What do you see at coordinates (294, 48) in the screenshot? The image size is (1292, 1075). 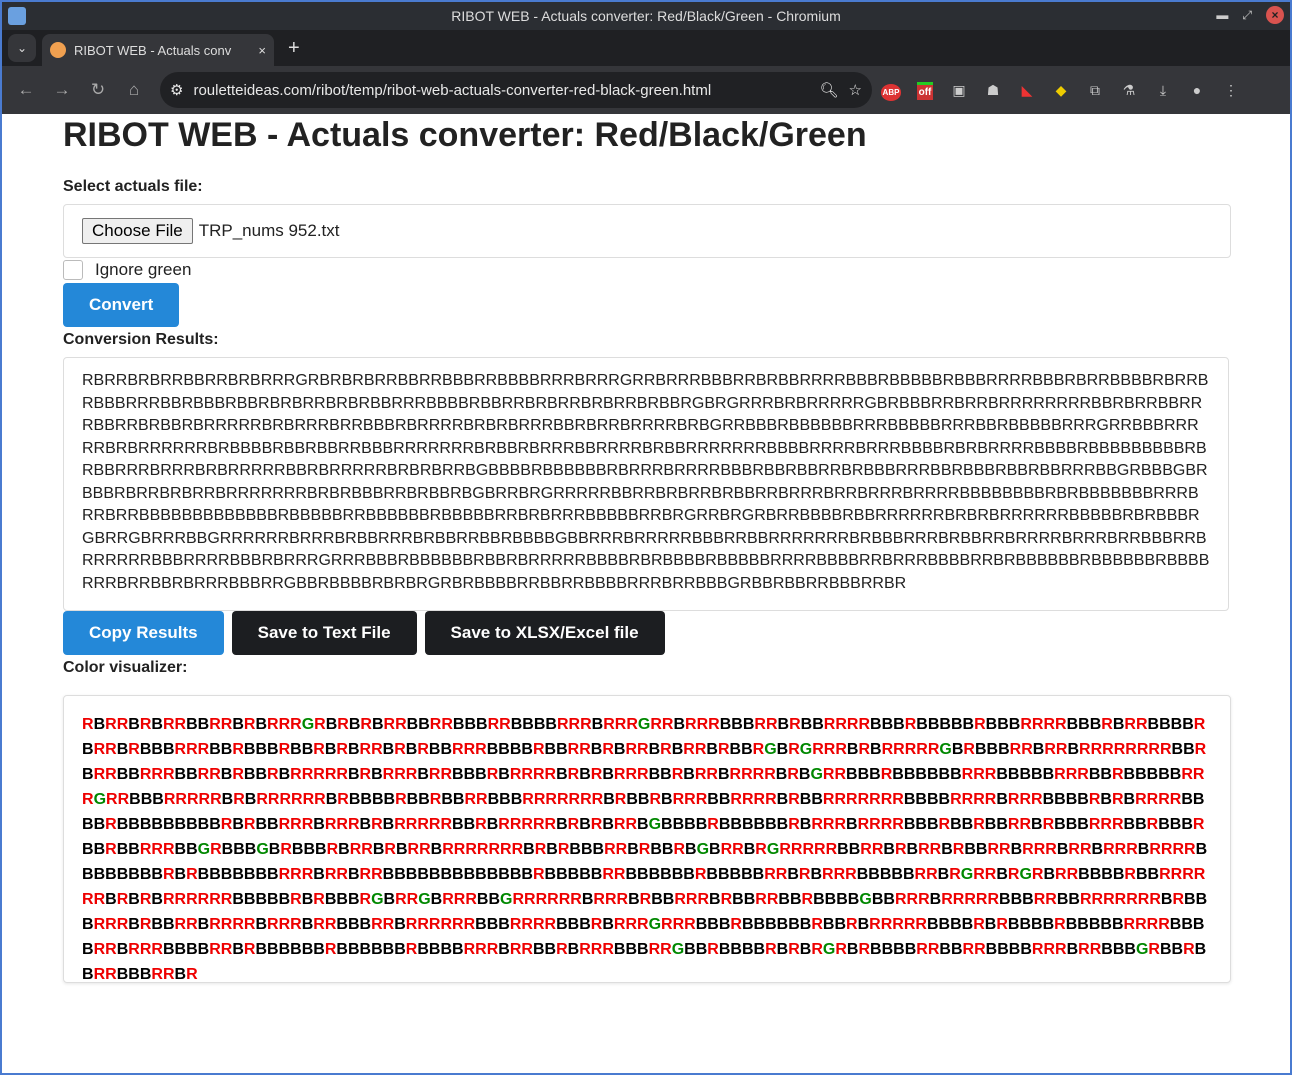 I see `new-tab-button: +` at bounding box center [294, 48].